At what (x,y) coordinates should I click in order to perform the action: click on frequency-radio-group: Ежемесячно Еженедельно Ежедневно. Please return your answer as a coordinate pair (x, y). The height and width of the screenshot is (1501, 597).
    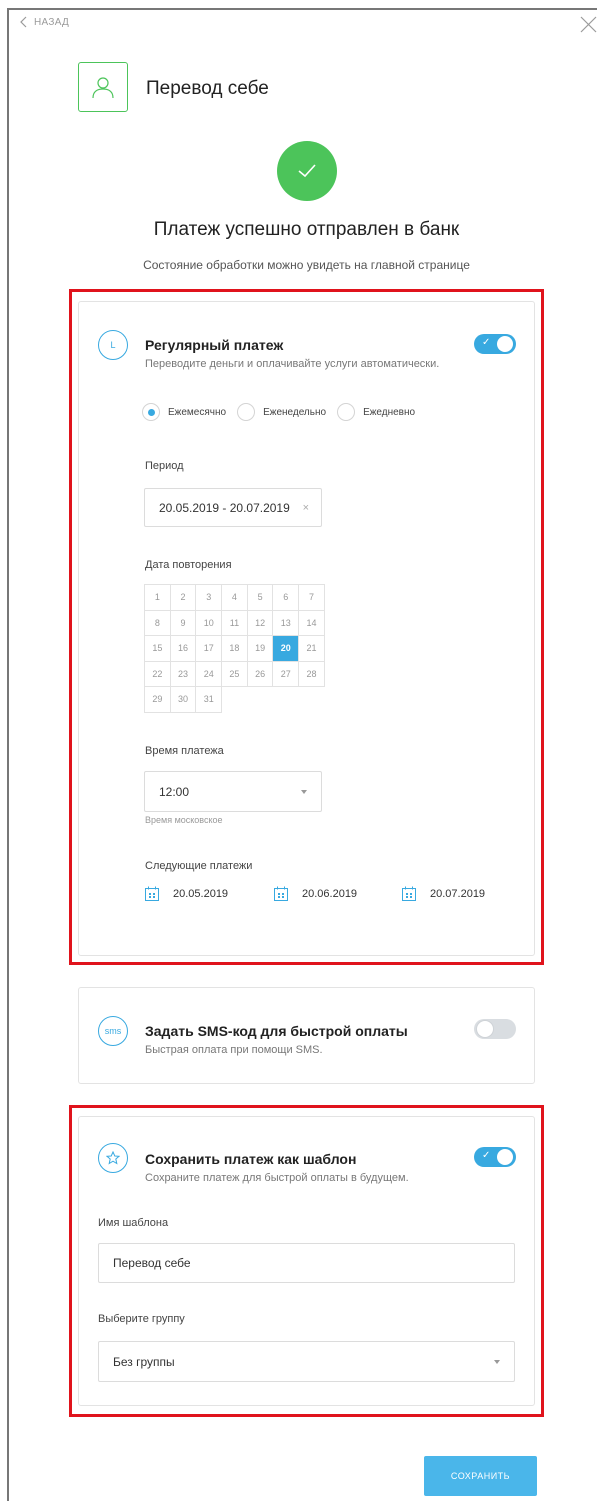
    Looking at the image, I should click on (284, 412).